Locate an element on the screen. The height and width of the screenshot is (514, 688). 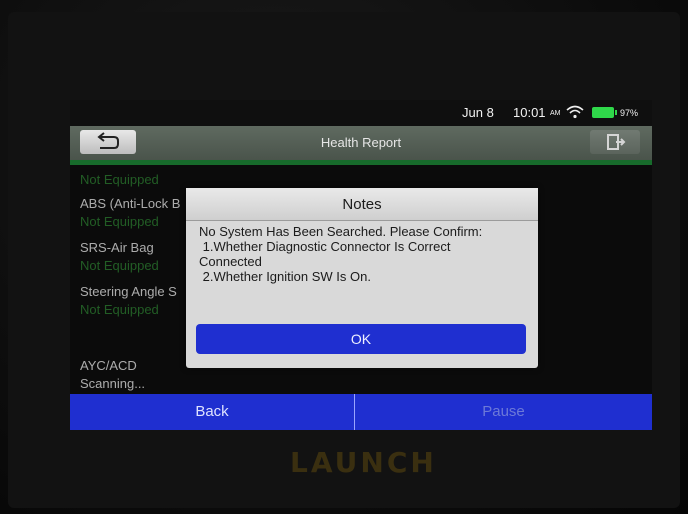
wifi-icon is located at coordinates (575, 113).